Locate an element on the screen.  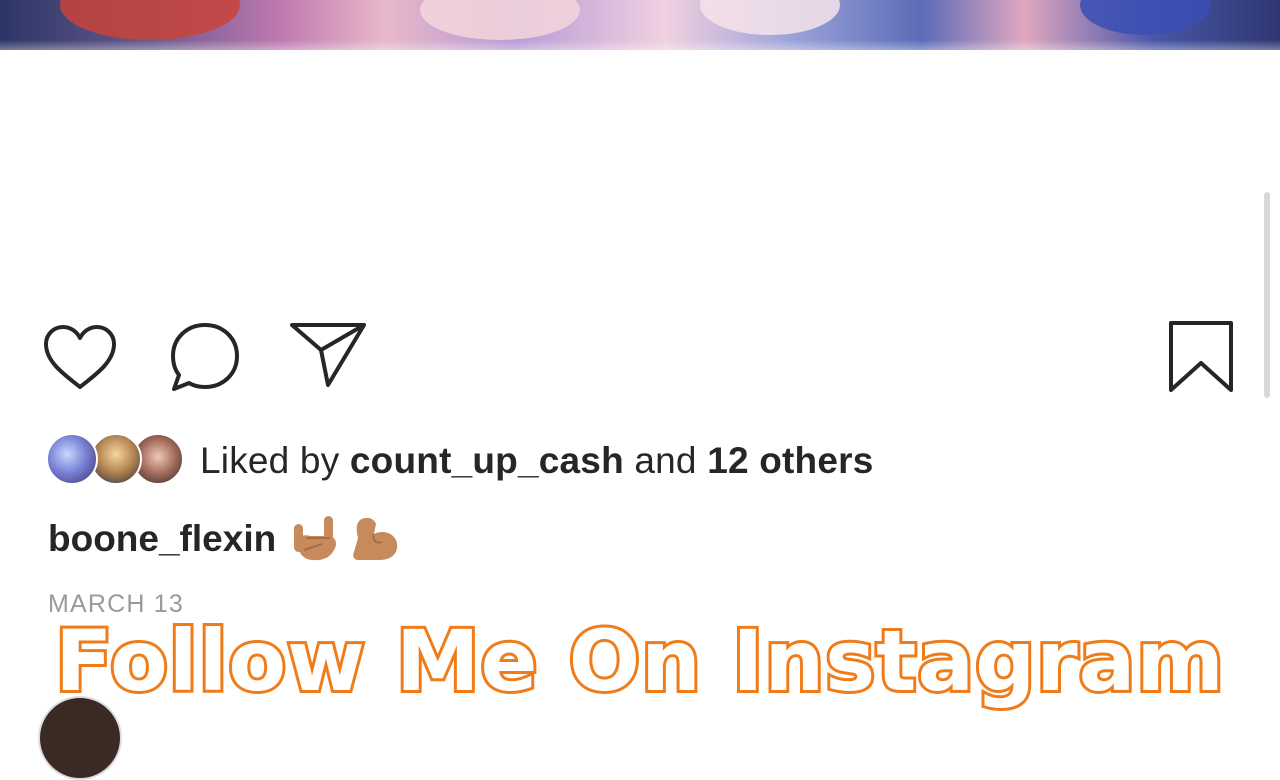
liked-by-middle: and is located at coordinates (665, 460).